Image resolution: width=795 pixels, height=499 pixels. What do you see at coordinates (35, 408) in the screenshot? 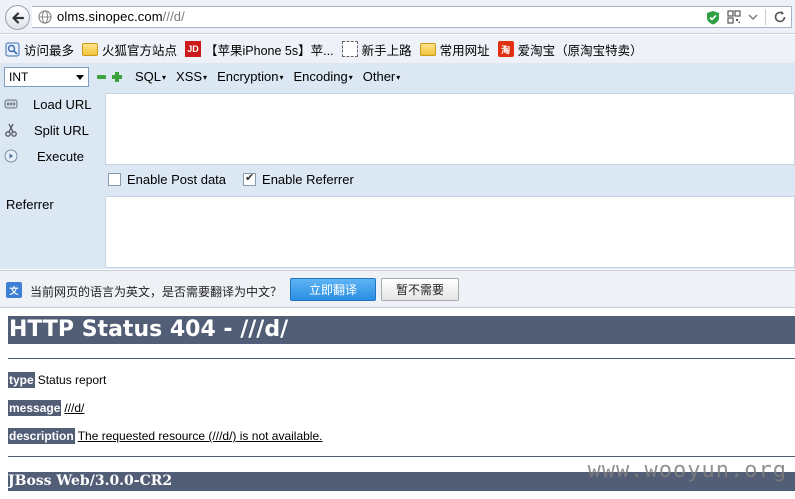
I see `message-key: message` at bounding box center [35, 408].